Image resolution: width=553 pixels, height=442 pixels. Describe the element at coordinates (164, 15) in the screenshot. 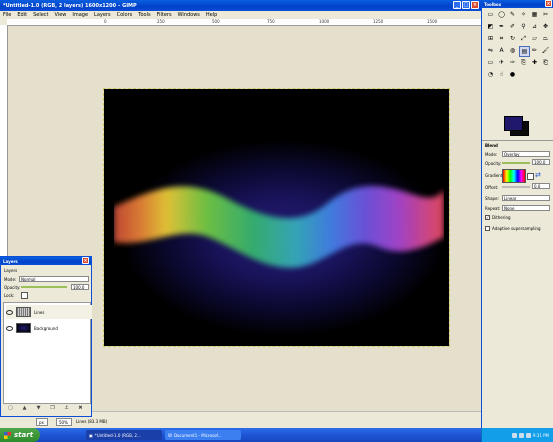

I see `menu-filters: Filters` at that location.